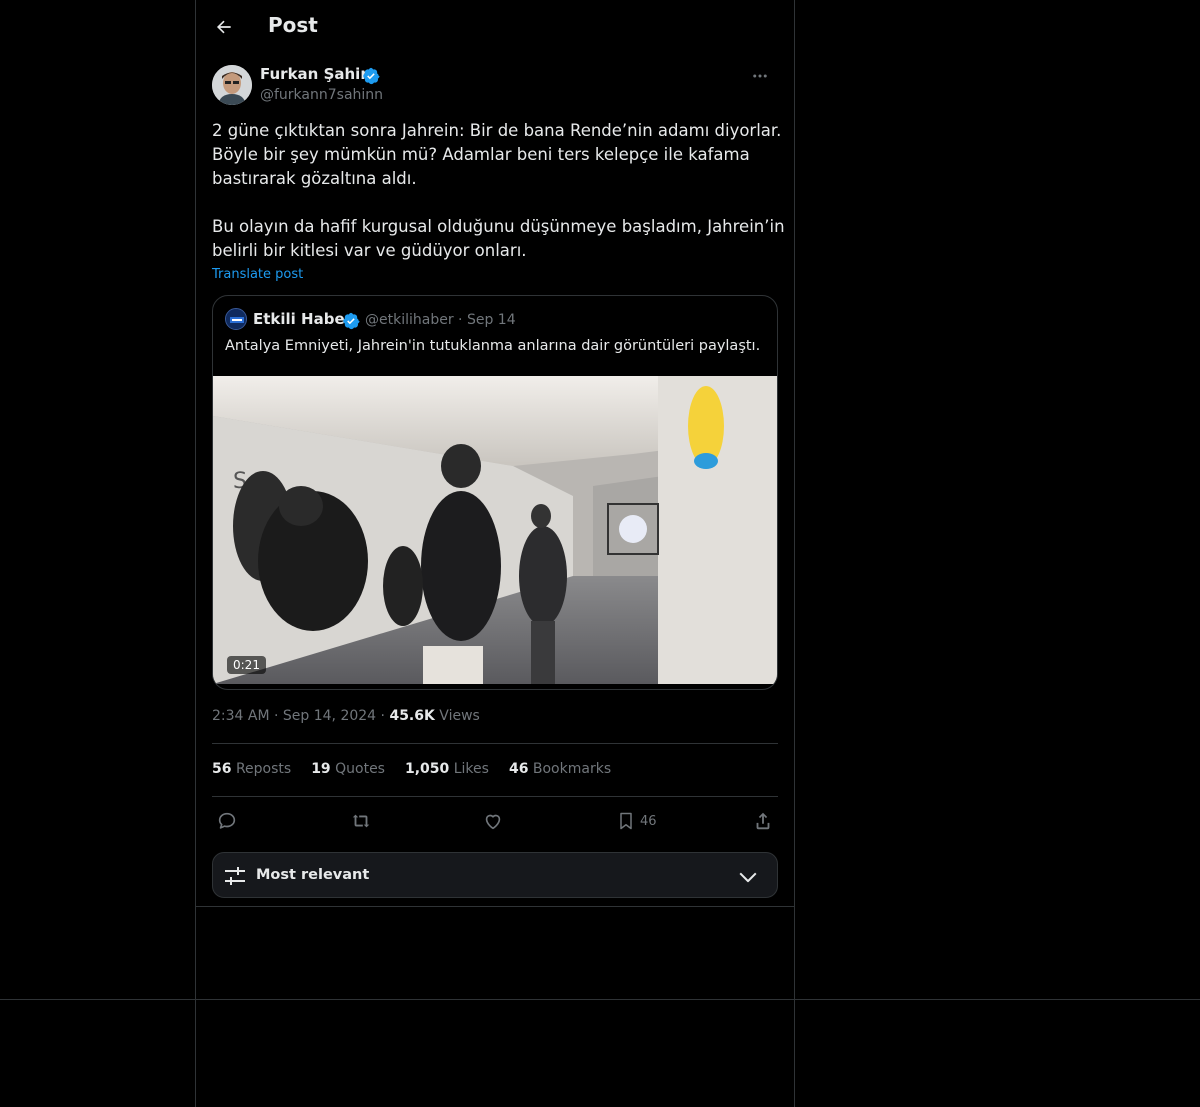 The image size is (1200, 1107). I want to click on author-handle: @furkann7sahinn, so click(321, 95).